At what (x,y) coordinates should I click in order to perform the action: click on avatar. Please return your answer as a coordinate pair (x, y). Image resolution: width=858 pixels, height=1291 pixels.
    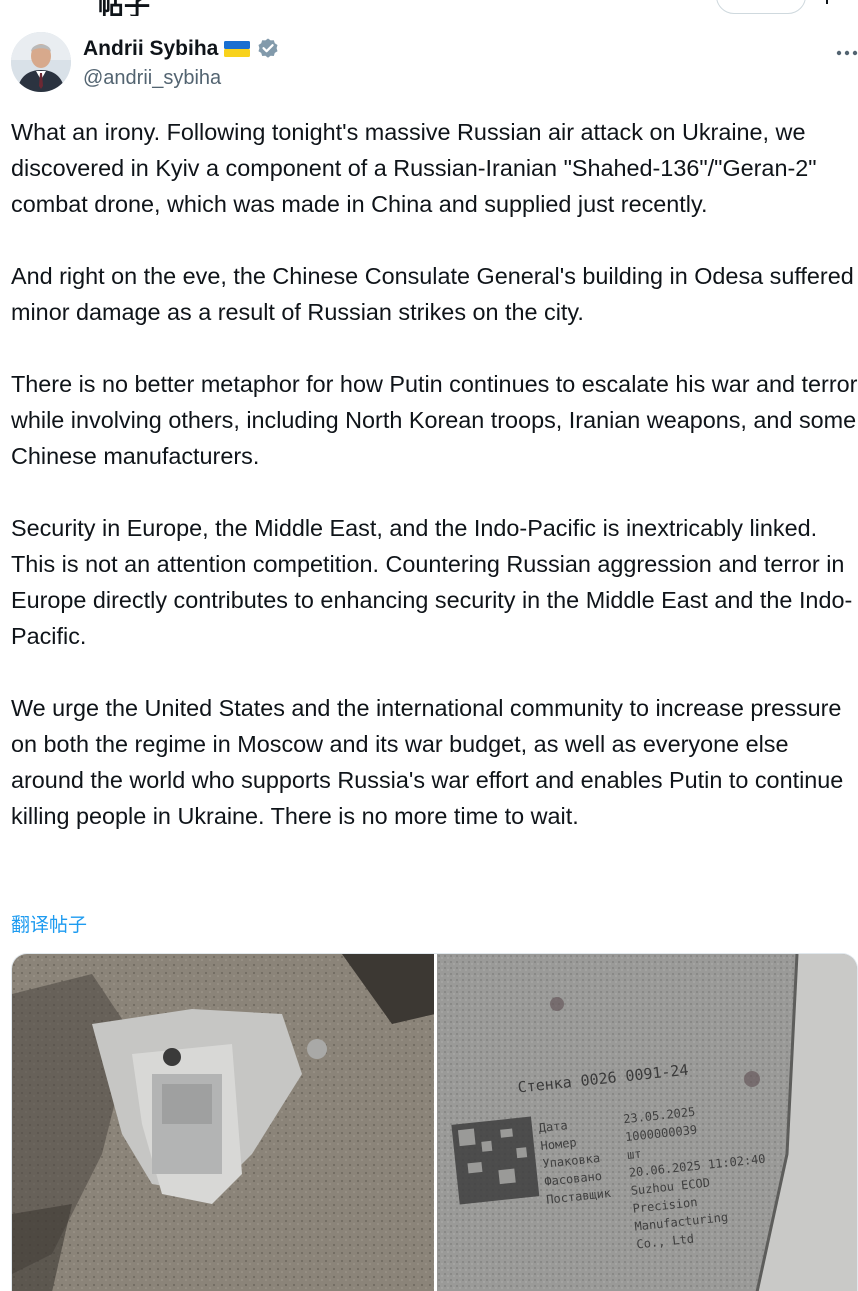
    Looking at the image, I should click on (41, 62).